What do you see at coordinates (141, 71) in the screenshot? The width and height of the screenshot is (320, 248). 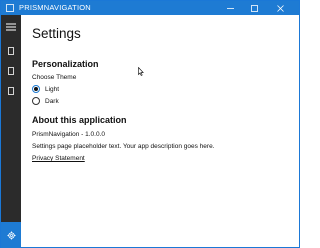 I see `mouse-cursor-icon` at bounding box center [141, 71].